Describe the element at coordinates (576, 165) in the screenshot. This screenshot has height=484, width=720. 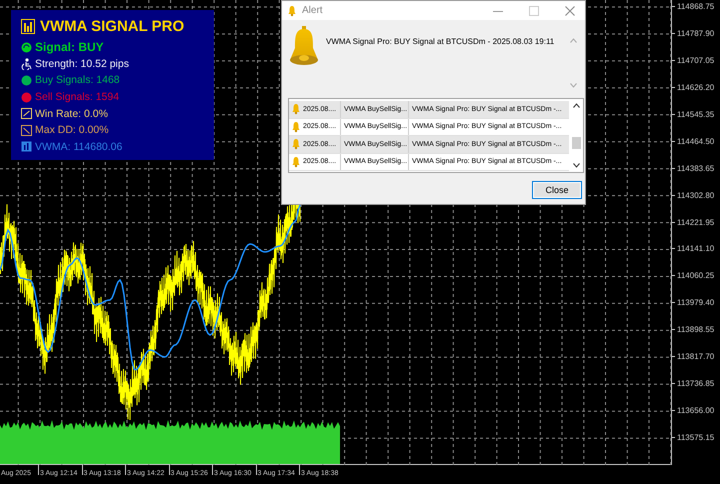
I see `scroll-down-icon` at that location.